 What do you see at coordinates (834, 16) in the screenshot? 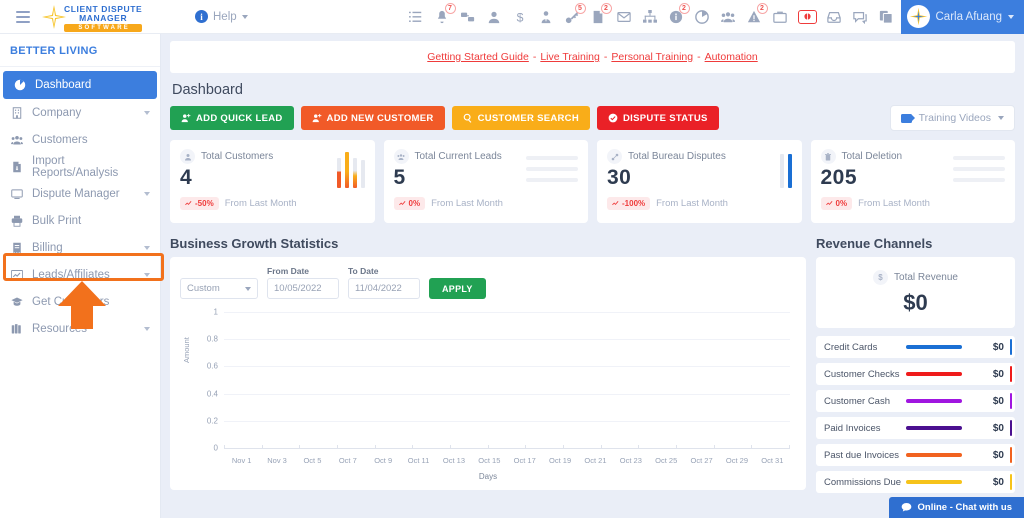
I see `inbox-icon` at bounding box center [834, 16].